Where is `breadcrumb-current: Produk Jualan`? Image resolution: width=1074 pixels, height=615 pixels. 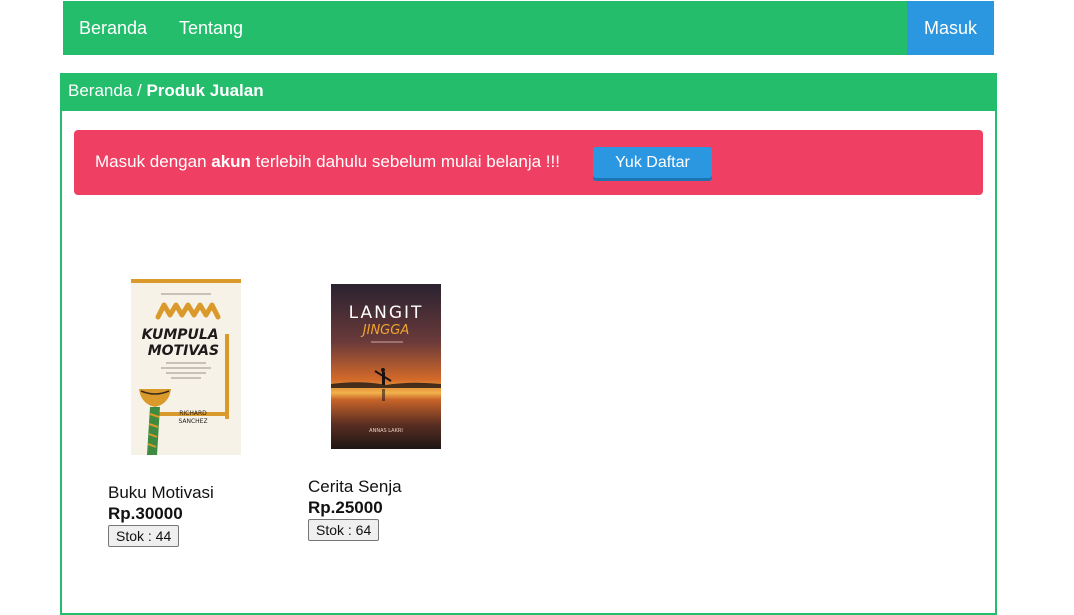 breadcrumb-current: Produk Jualan is located at coordinates (205, 90).